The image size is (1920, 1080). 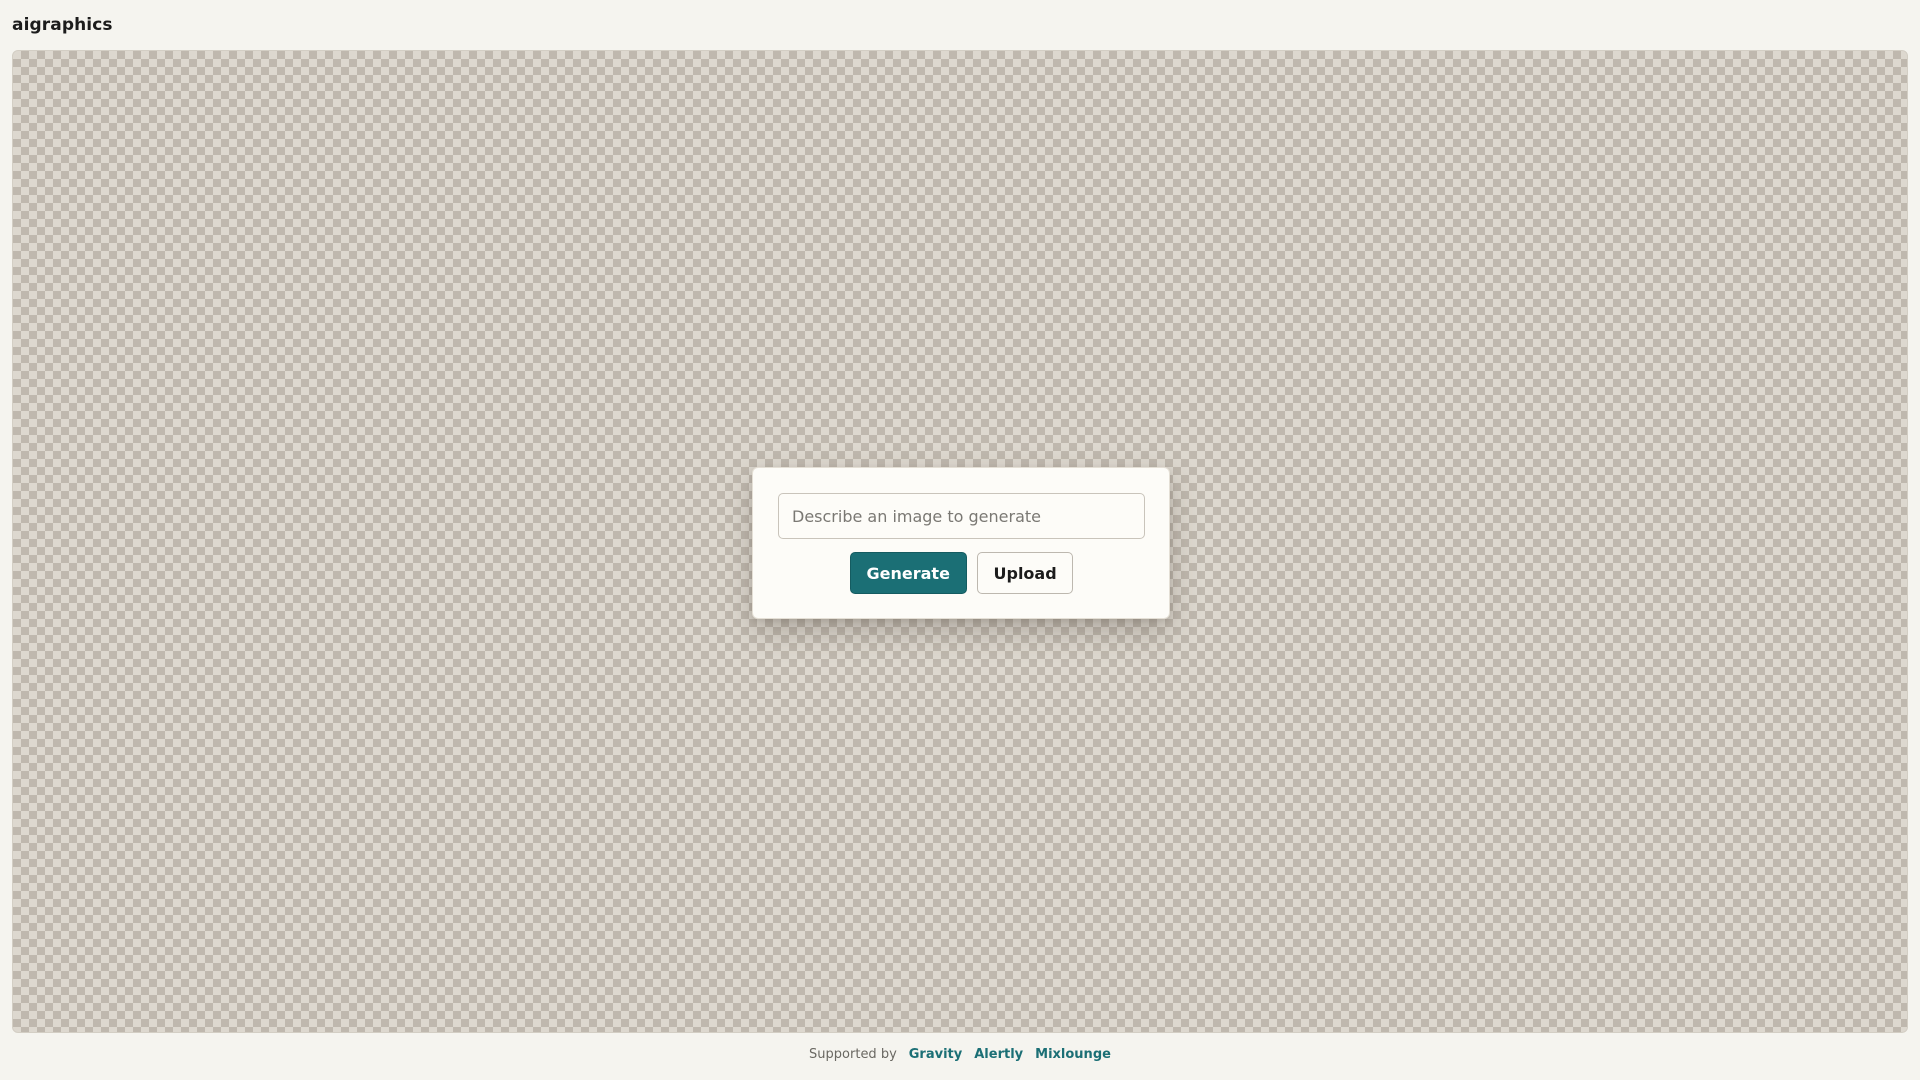 I want to click on app-header: aigraphics, so click(x=62, y=25).